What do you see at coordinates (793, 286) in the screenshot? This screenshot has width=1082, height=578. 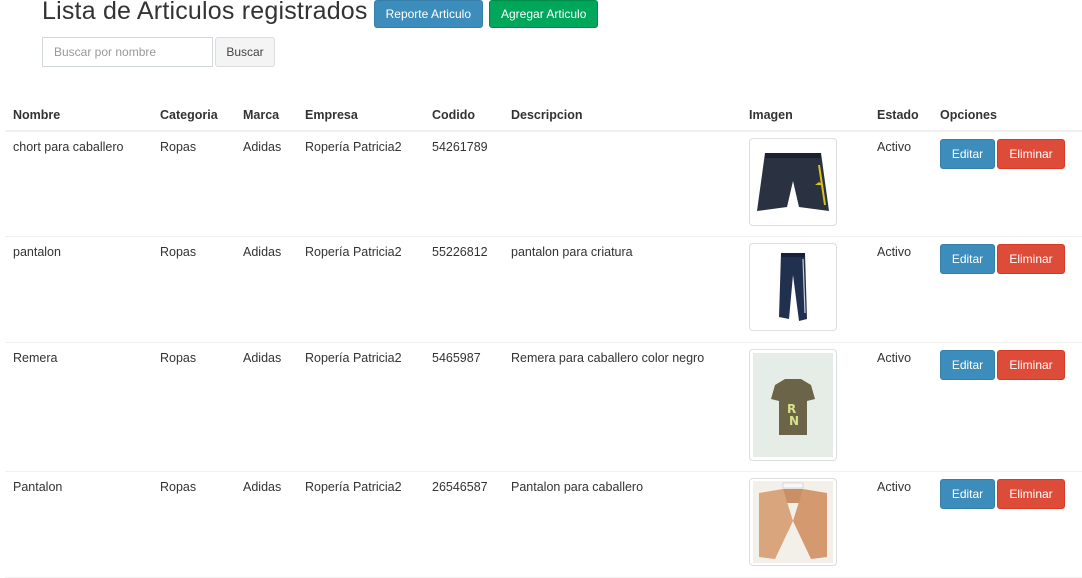 I see `pants-icon` at bounding box center [793, 286].